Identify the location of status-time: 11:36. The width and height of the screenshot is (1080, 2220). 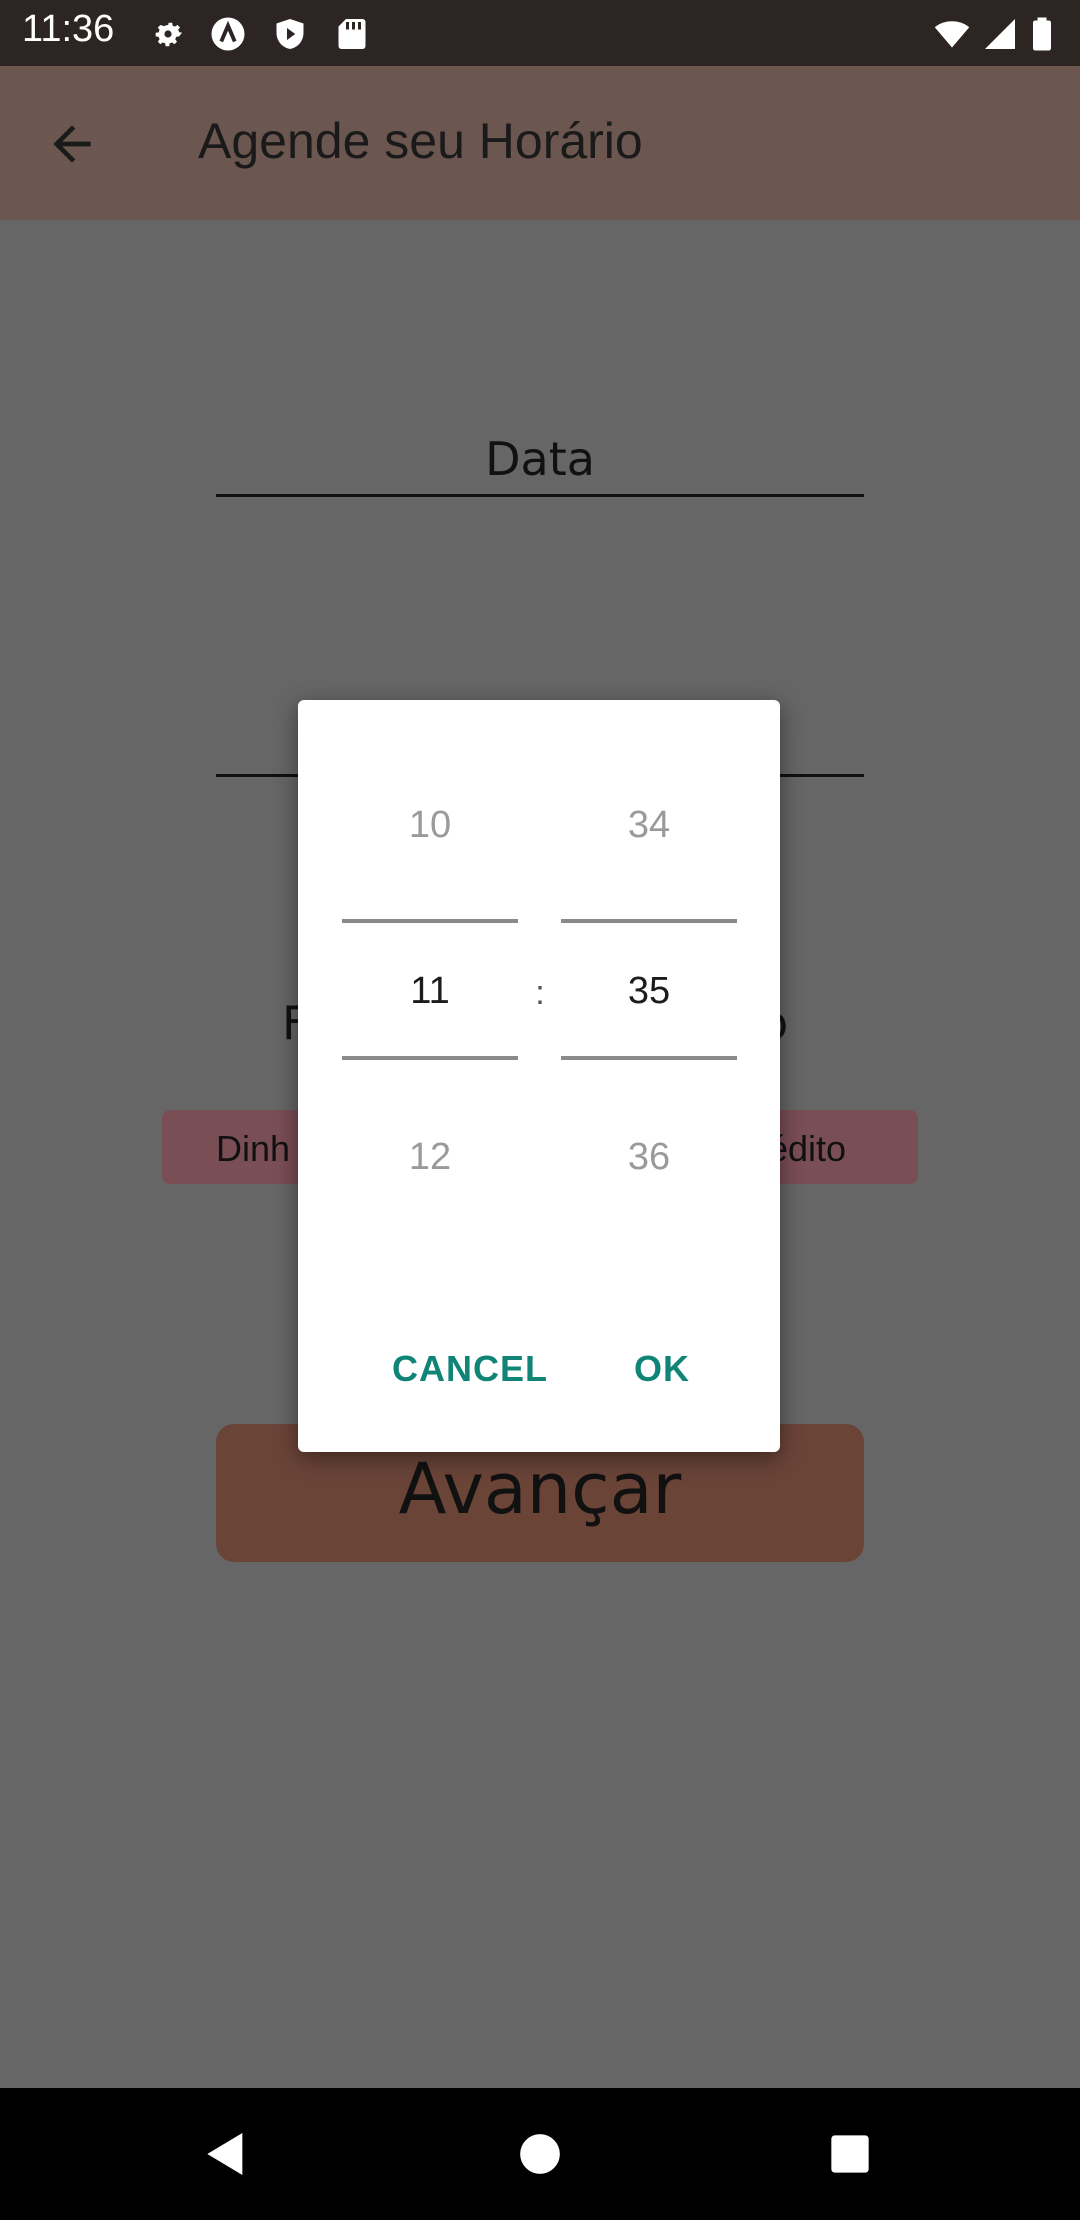
(68, 29).